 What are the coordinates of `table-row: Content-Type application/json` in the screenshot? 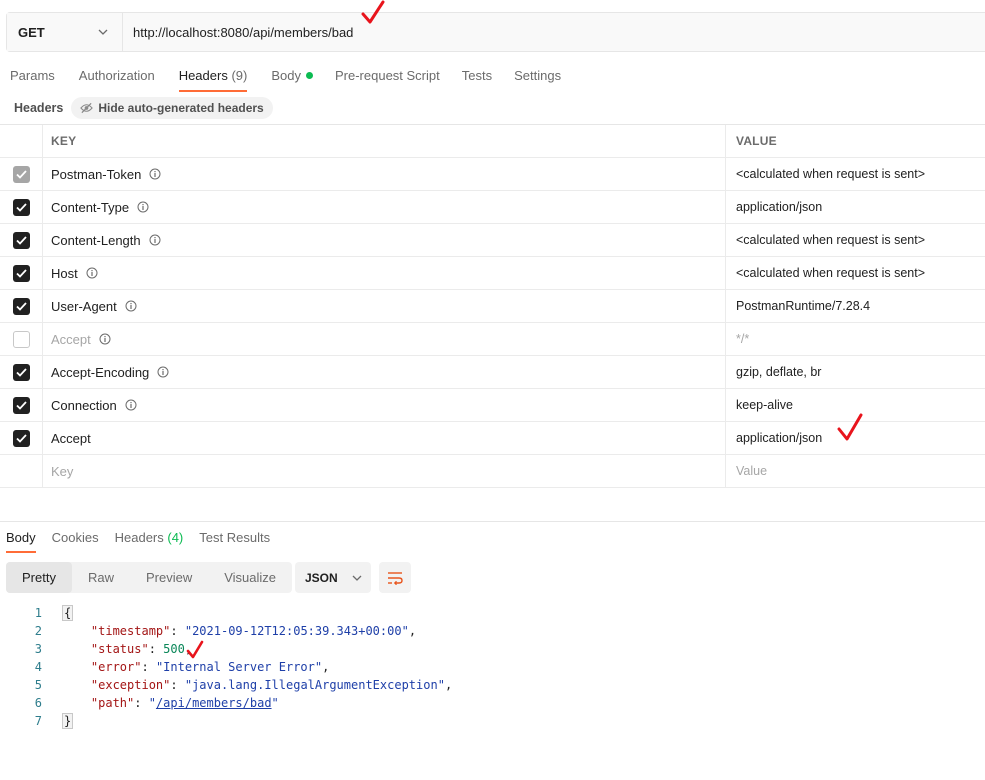 It's located at (492, 207).